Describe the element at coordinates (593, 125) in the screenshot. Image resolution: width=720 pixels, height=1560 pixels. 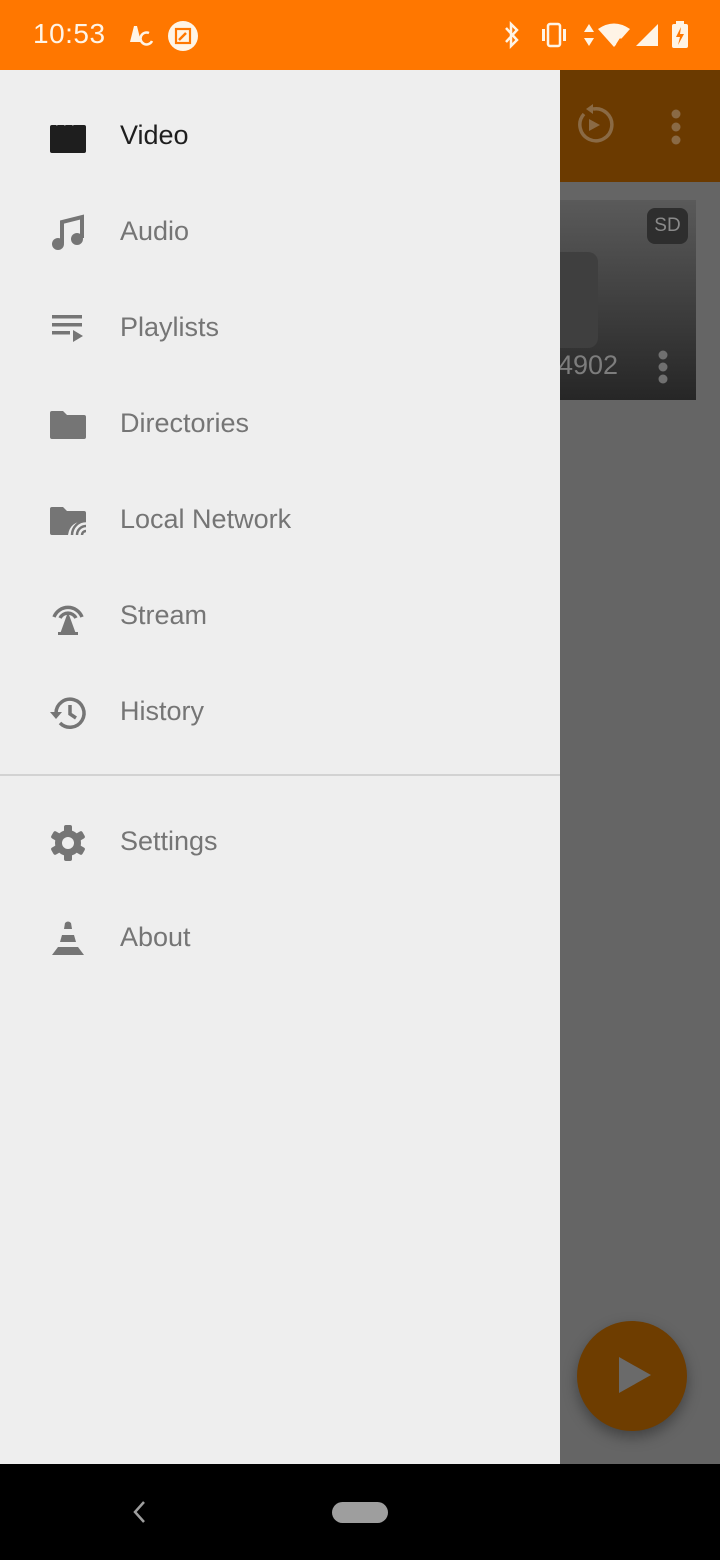
I see `resume-playback-icon` at that location.